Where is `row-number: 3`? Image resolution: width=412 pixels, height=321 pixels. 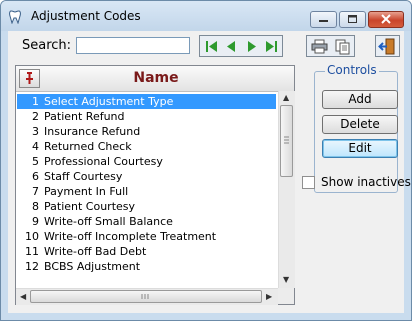
row-number: 3 is located at coordinates (35, 131).